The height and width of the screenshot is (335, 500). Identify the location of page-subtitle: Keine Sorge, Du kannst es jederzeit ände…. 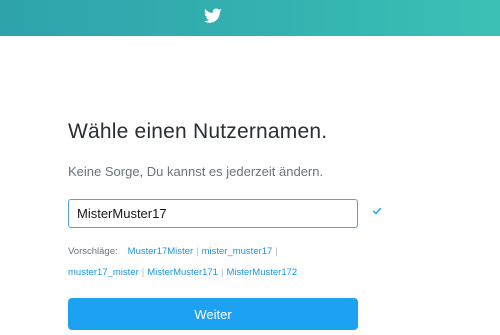
(196, 171).